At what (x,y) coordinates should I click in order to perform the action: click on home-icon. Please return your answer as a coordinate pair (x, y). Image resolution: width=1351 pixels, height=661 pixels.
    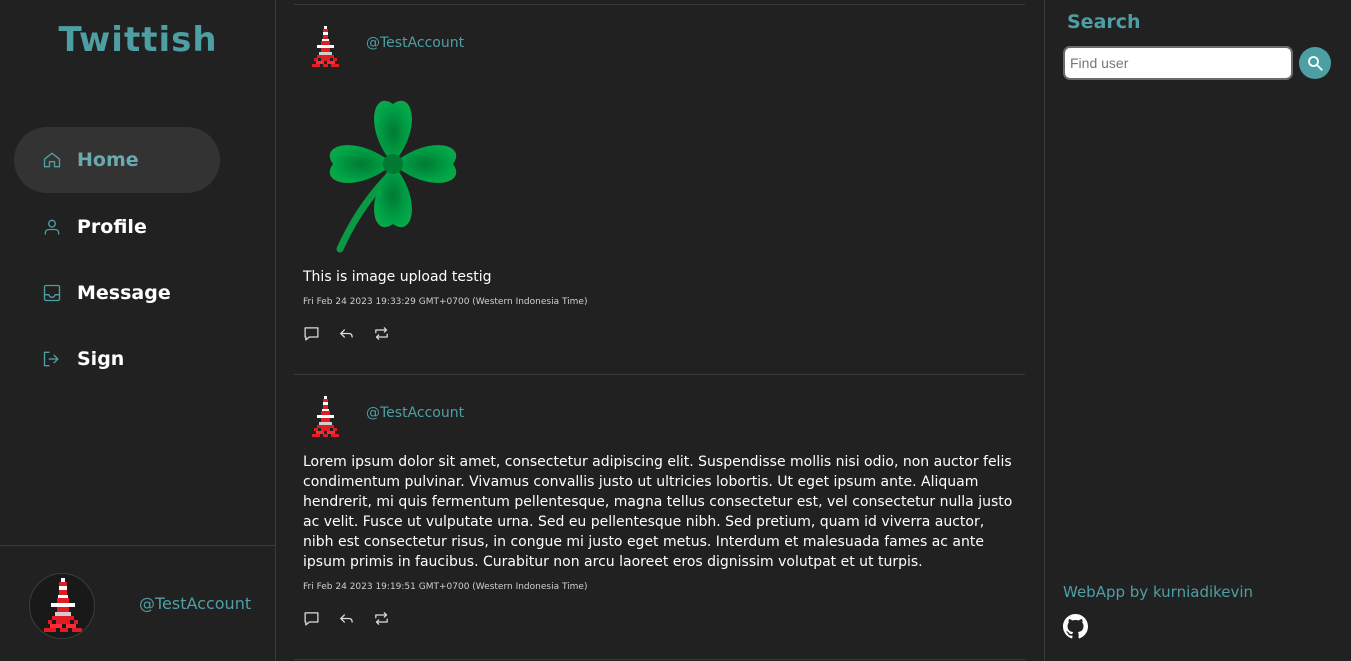
    Looking at the image, I should click on (52, 160).